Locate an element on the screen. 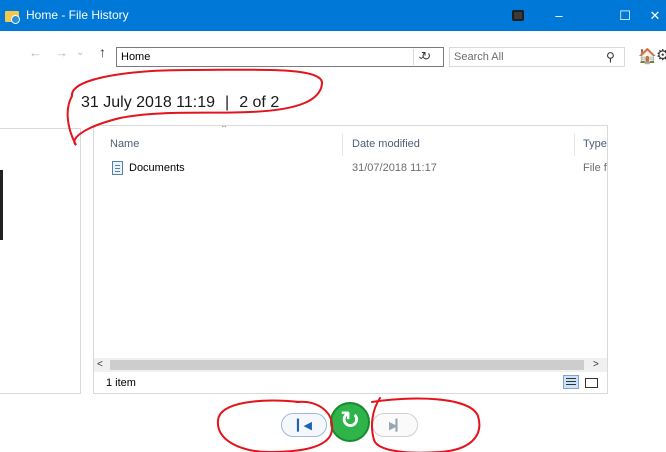 The image size is (666, 452). address-text: Home is located at coordinates (136, 57).